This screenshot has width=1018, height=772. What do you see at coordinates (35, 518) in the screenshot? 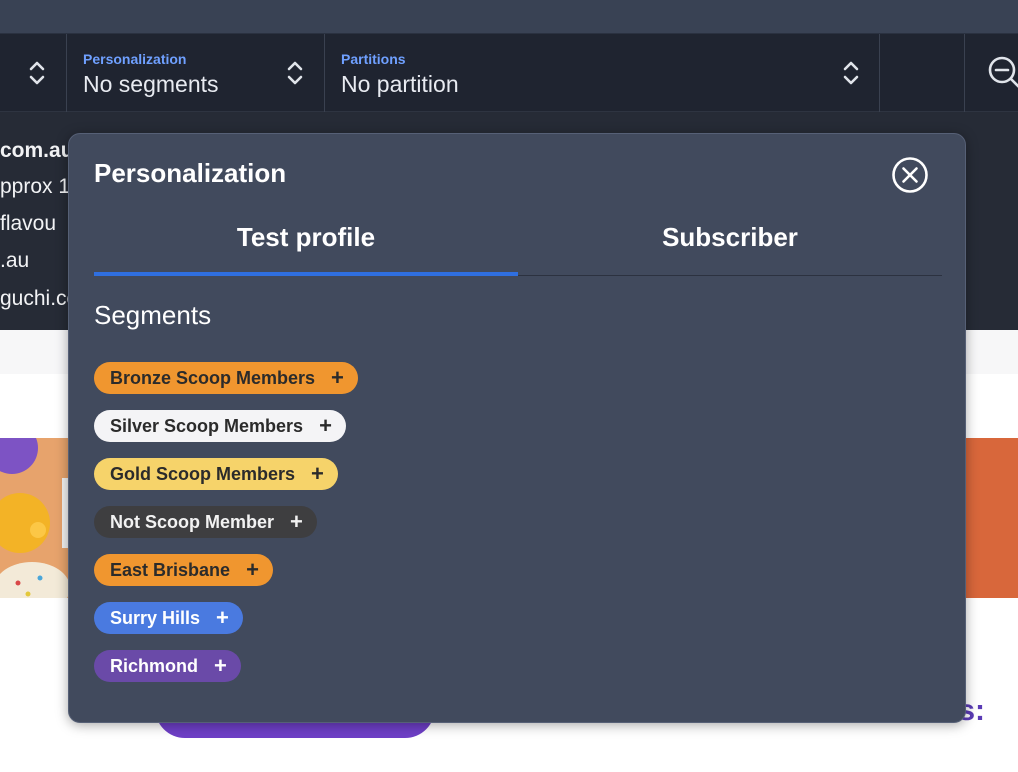
I see `ice-cream-image` at bounding box center [35, 518].